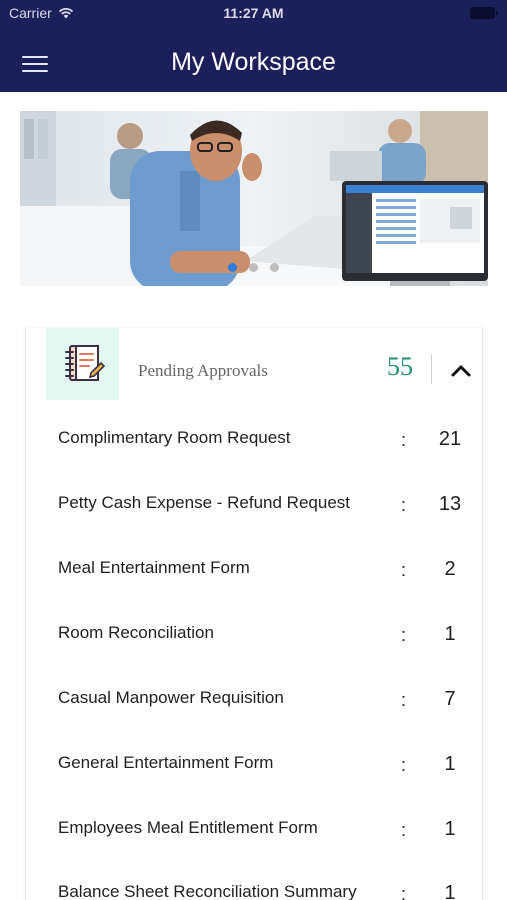 The image size is (507, 900). I want to click on item-label: Petty Cash Expense - Refund Request, so click(204, 502).